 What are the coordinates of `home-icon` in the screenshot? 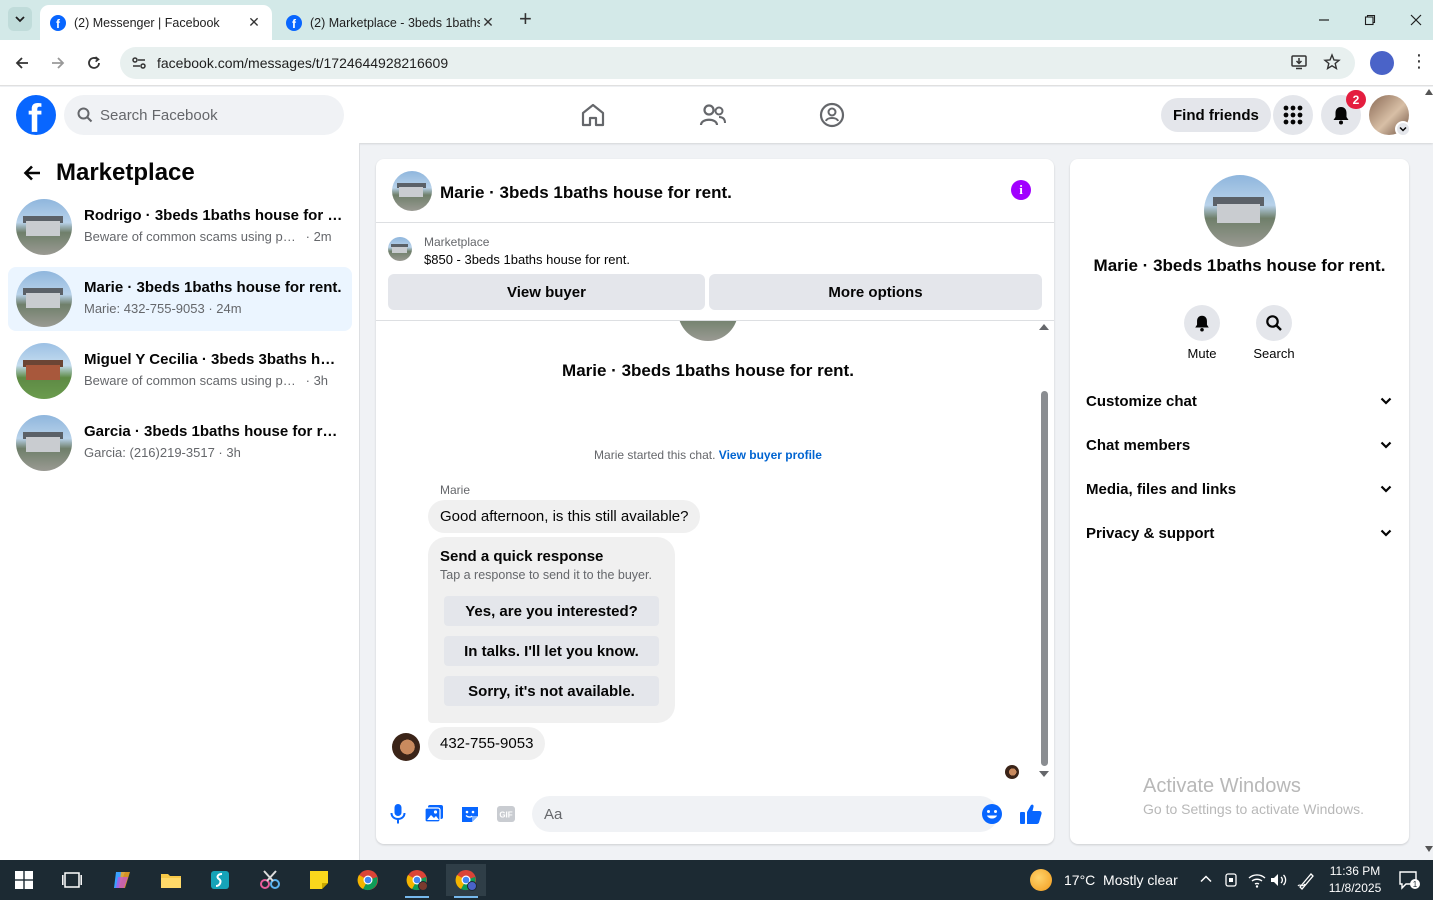 It's located at (593, 115).